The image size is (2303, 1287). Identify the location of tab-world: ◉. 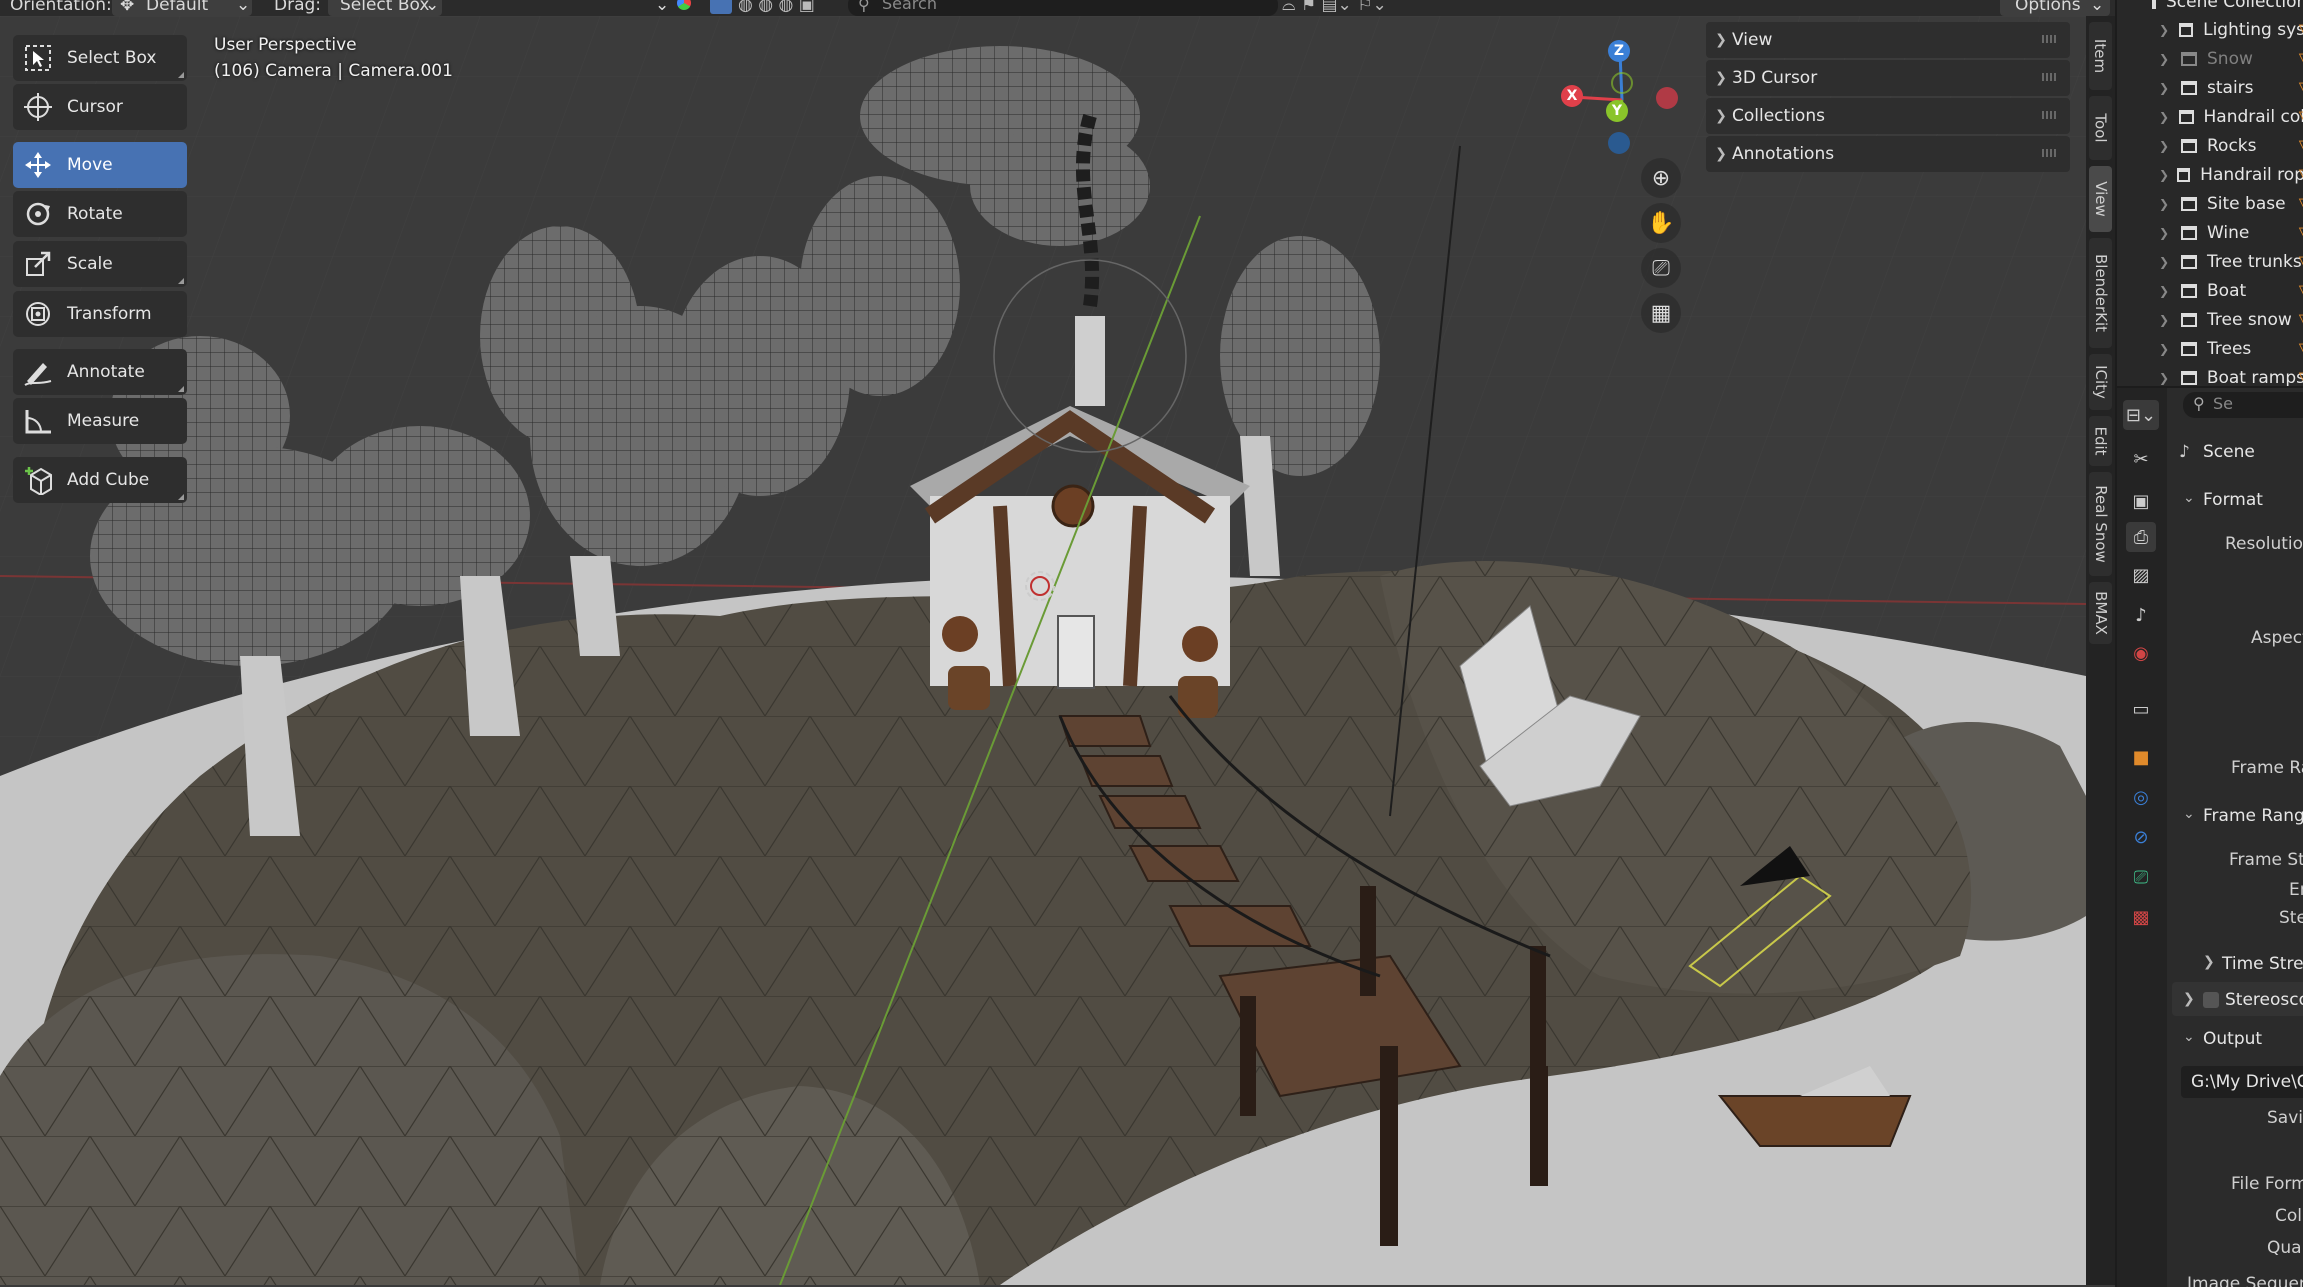
(2141, 653).